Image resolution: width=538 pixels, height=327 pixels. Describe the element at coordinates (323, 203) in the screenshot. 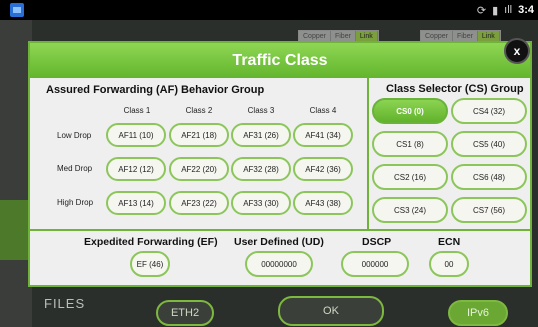

I see `af43-button: AF43 (38)` at that location.